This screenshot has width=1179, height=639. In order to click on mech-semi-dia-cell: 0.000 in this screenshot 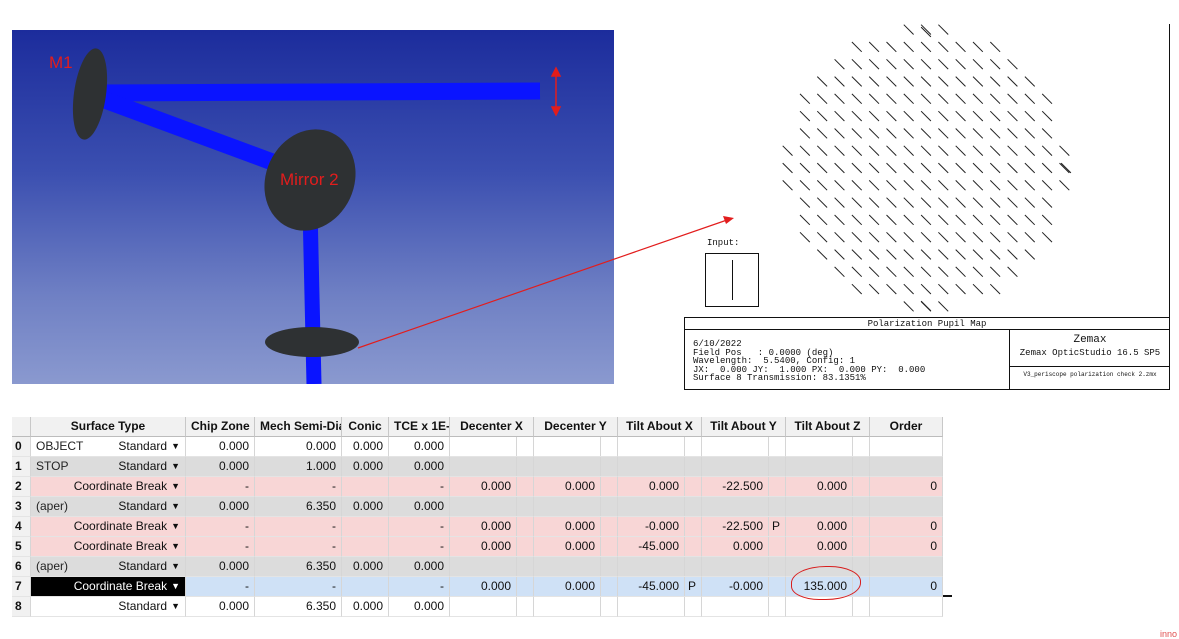, I will do `click(298, 447)`.